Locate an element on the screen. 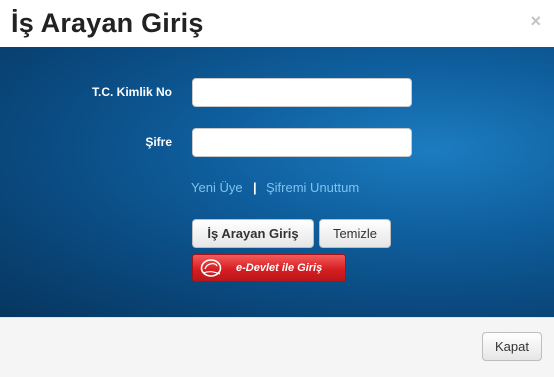 The image size is (554, 377). password-input is located at coordinates (302, 142).